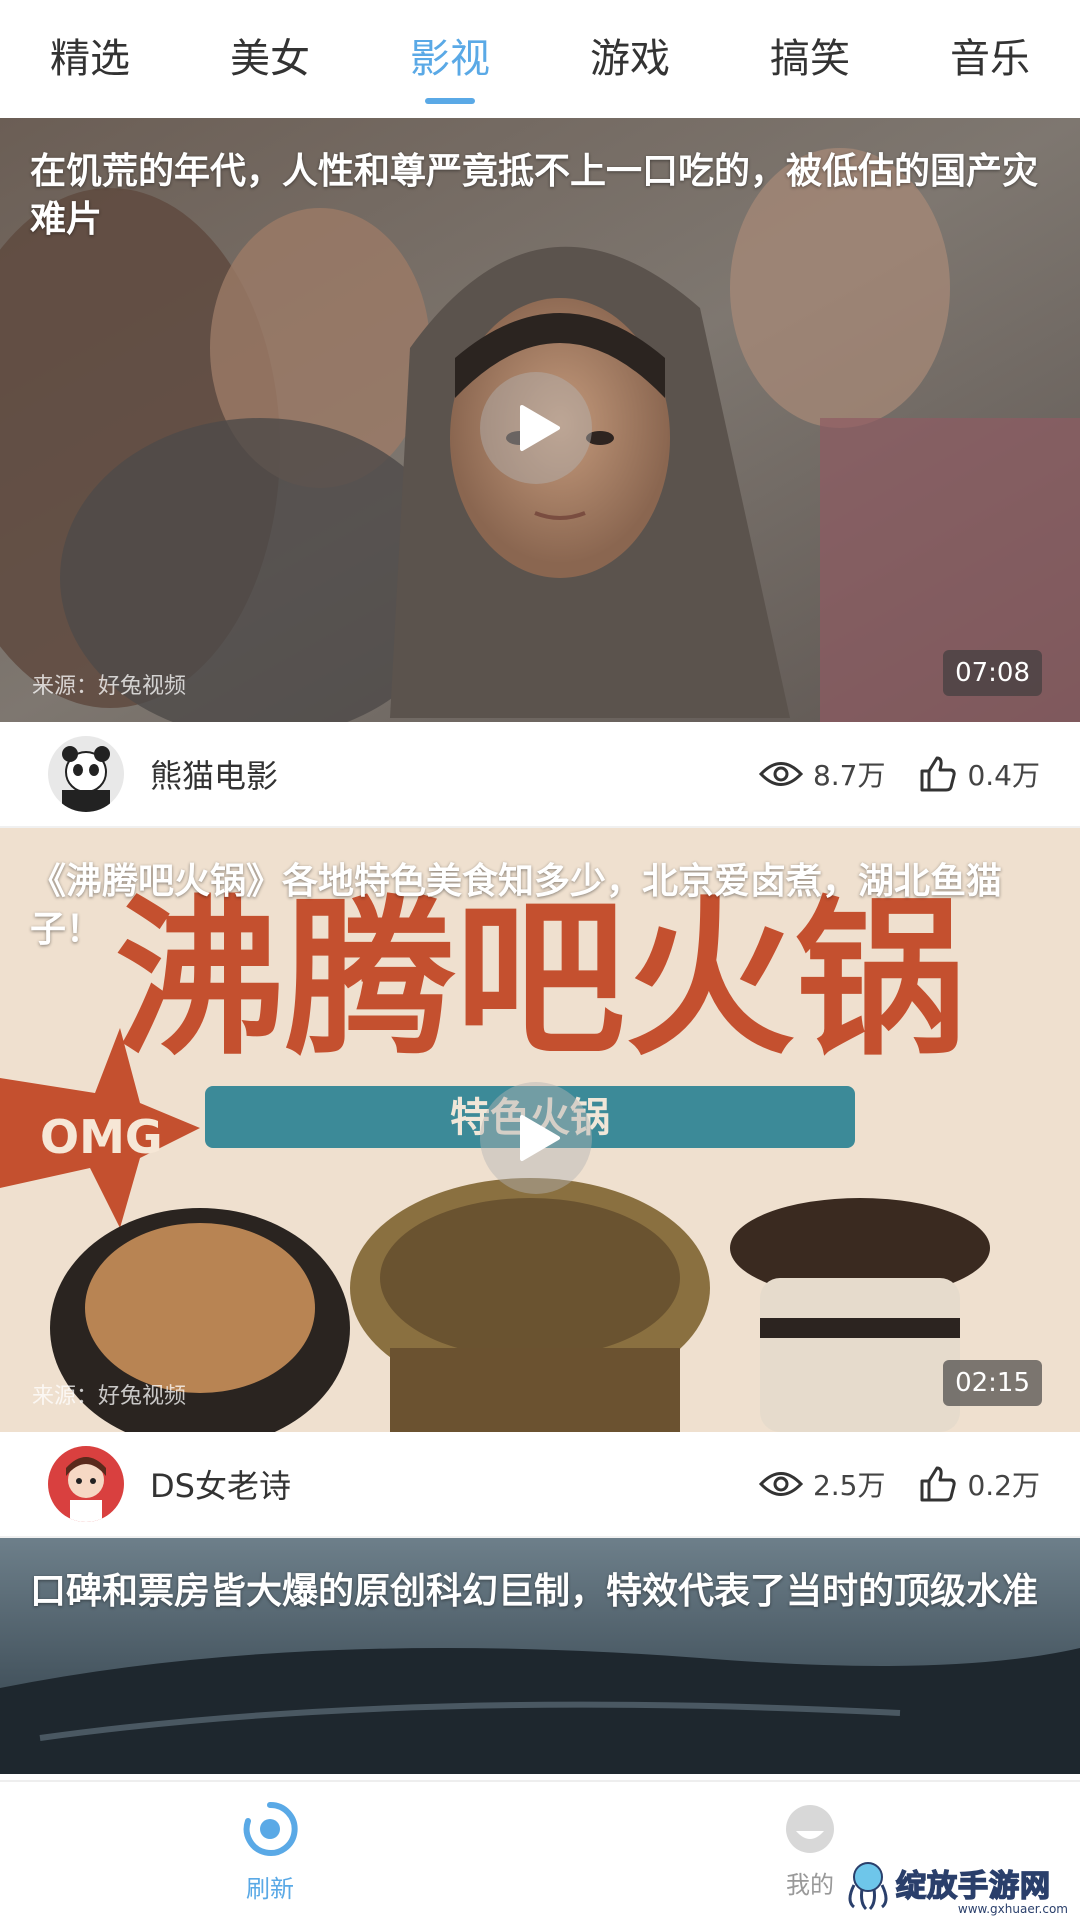 Image resolution: width=1080 pixels, height=1920 pixels. I want to click on watermark-url: www.gxhuaer.com, so click(1012, 1909).